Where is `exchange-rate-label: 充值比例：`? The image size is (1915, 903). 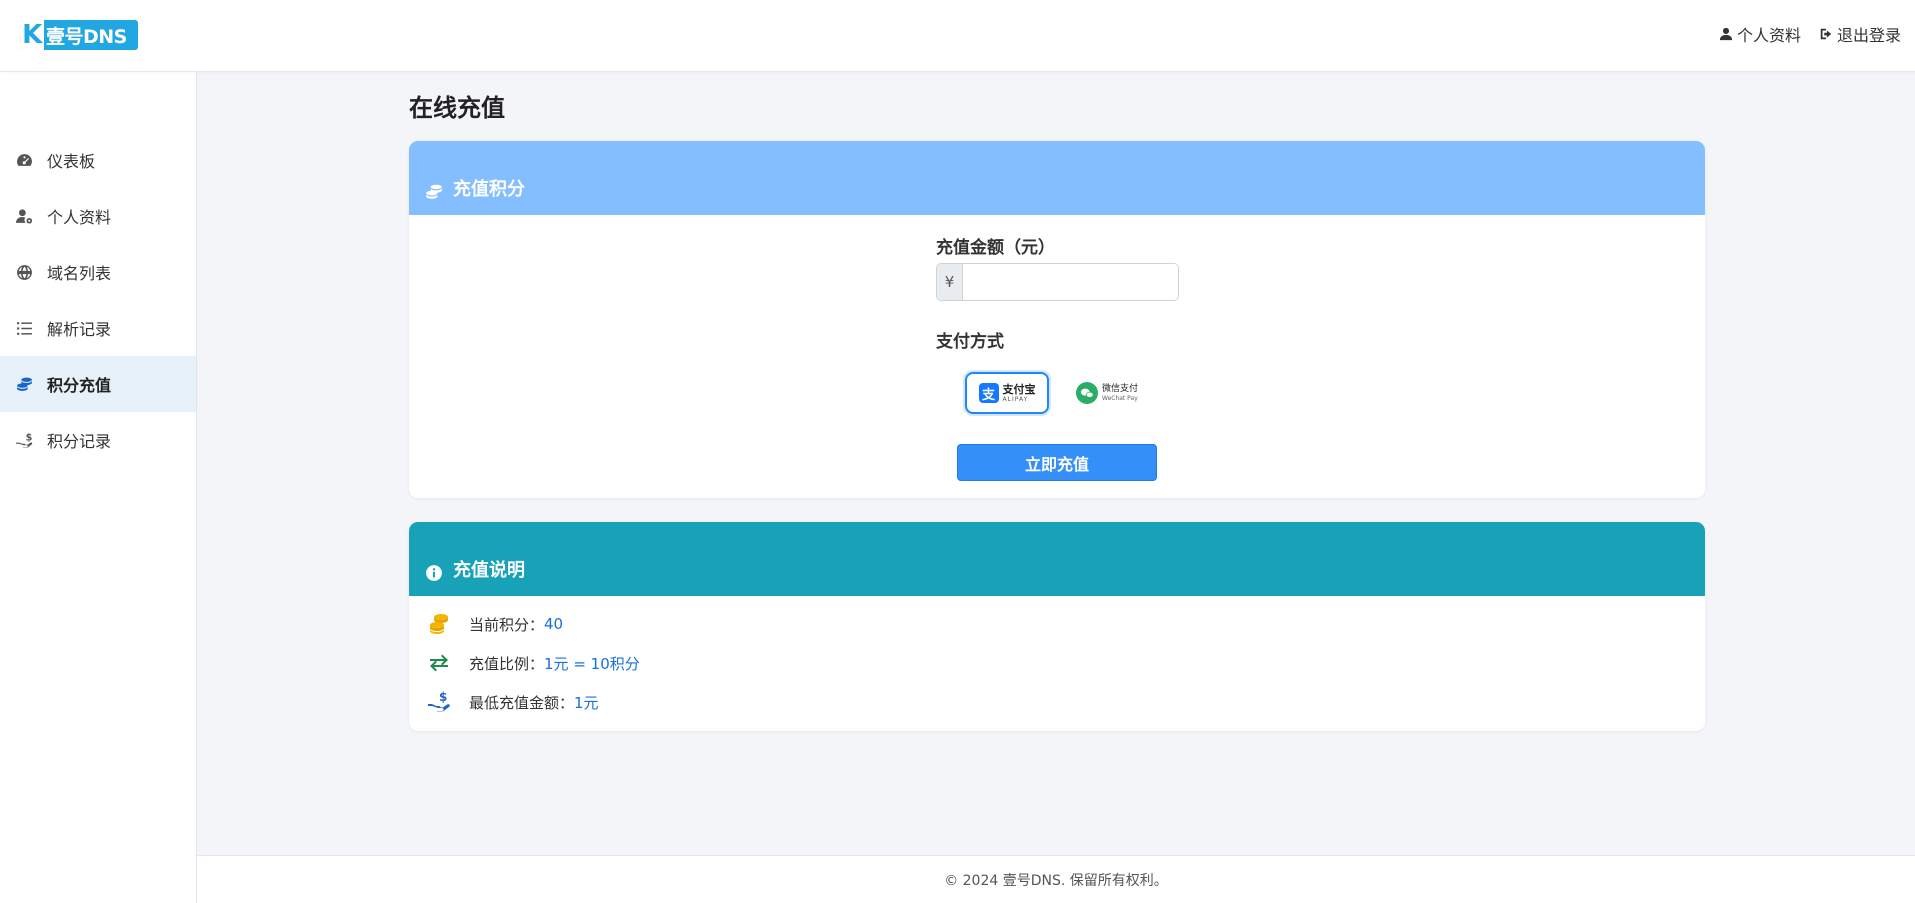
exchange-rate-label: 充值比例： is located at coordinates (507, 663).